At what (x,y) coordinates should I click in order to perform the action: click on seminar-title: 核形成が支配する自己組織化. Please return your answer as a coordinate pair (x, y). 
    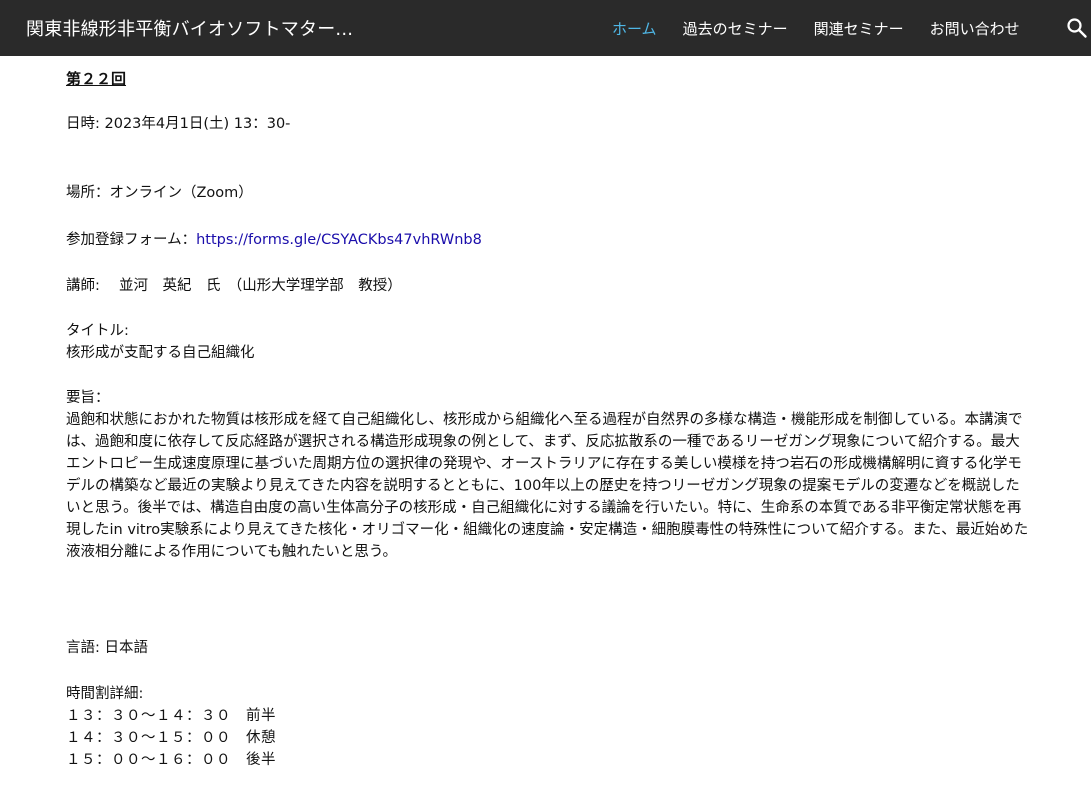
    Looking at the image, I should click on (160, 353).